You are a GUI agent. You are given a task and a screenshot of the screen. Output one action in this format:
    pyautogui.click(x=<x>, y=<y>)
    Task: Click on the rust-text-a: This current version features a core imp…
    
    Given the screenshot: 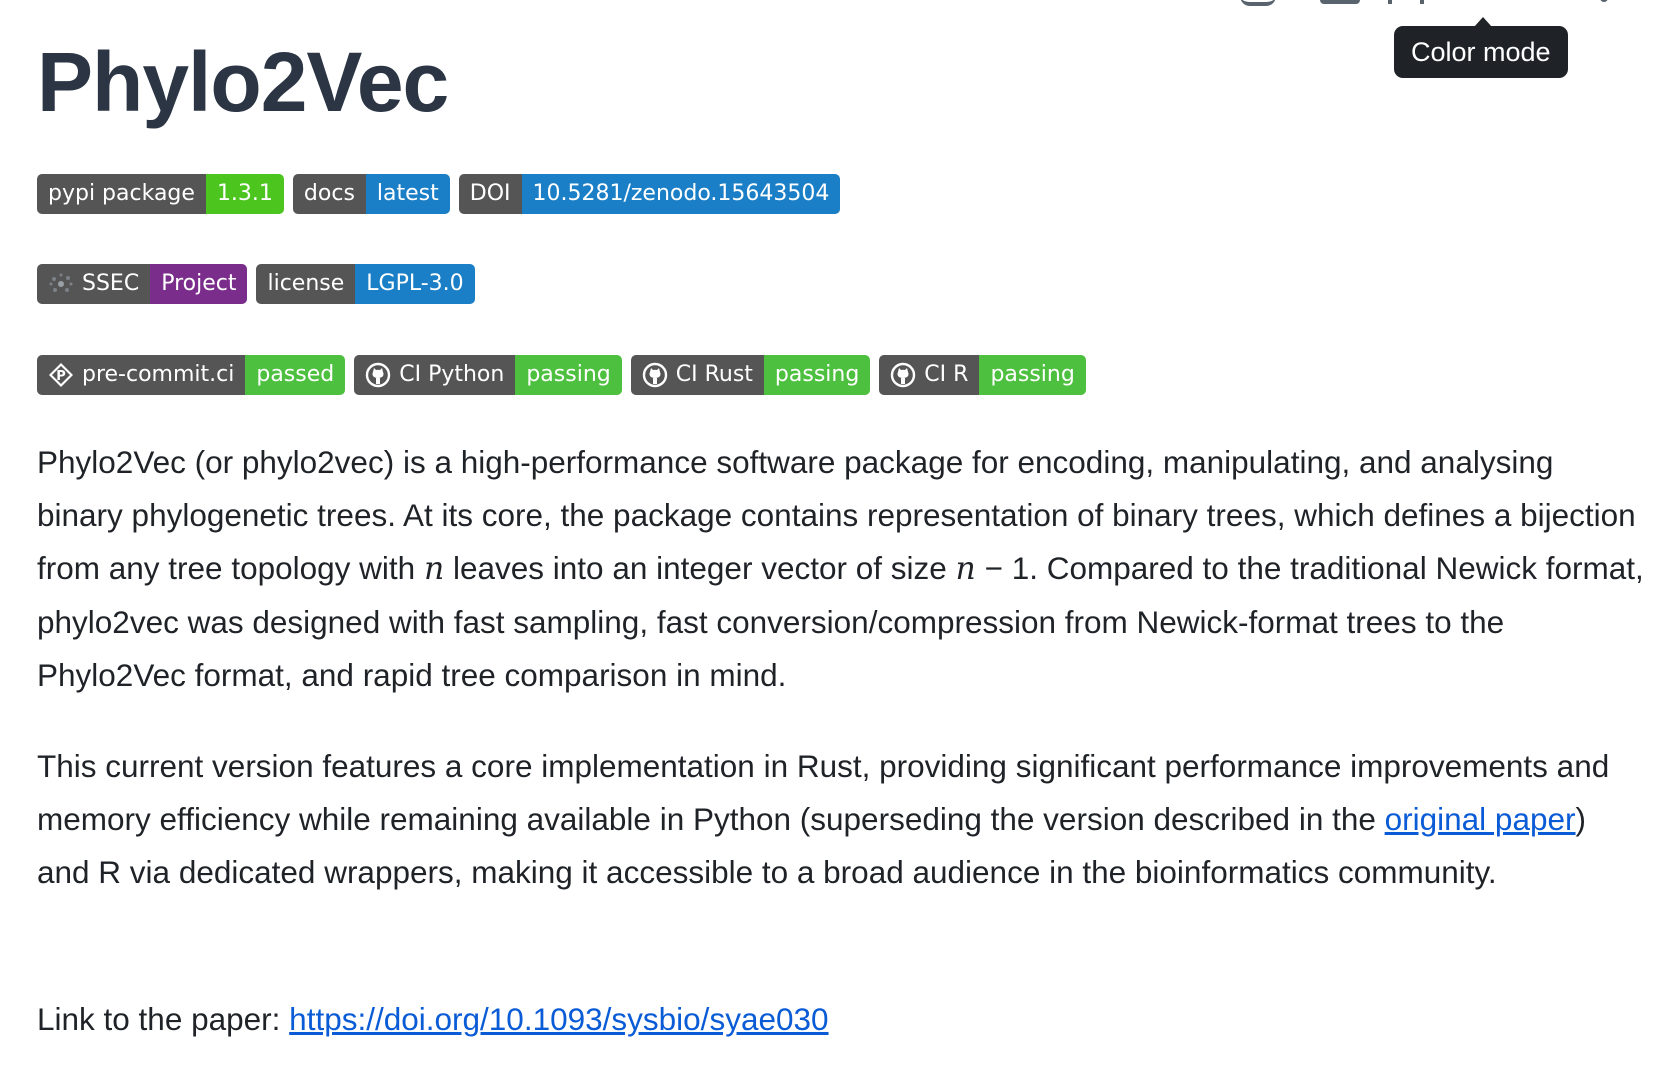 What is the action you would take?
    pyautogui.click(x=823, y=792)
    